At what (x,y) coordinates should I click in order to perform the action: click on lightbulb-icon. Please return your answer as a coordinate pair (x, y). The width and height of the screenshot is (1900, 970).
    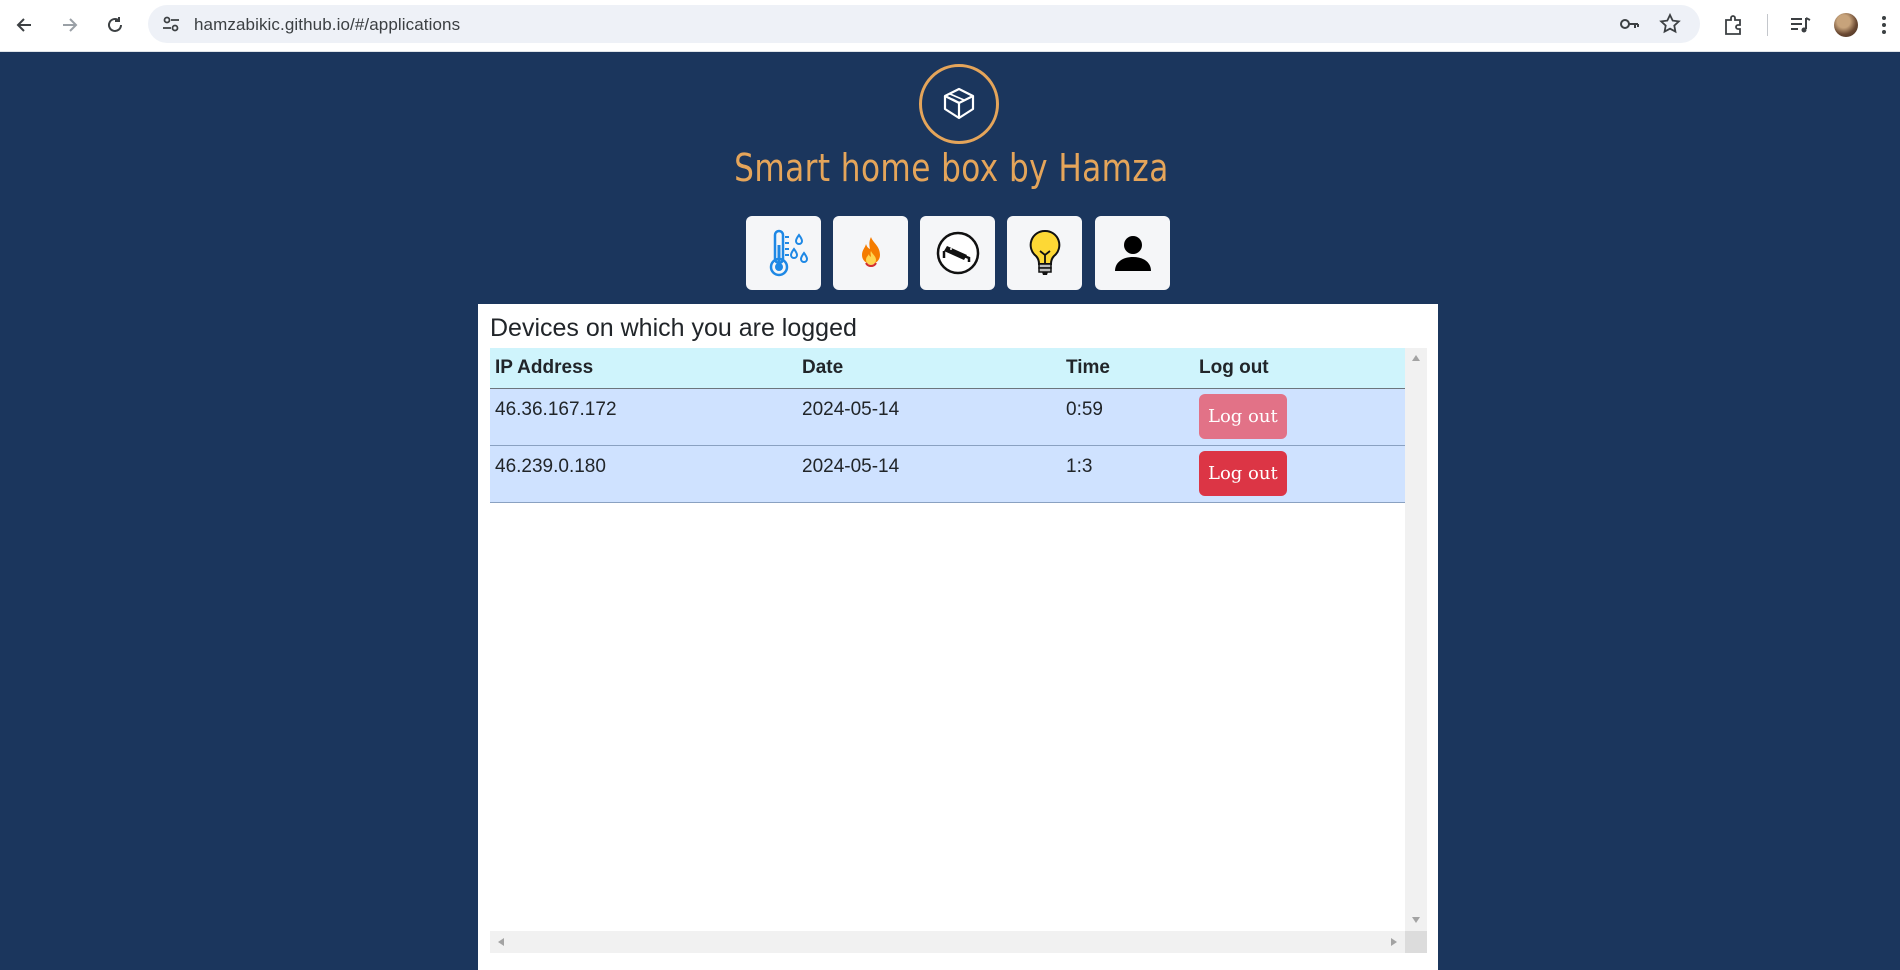
    Looking at the image, I should click on (1044, 252).